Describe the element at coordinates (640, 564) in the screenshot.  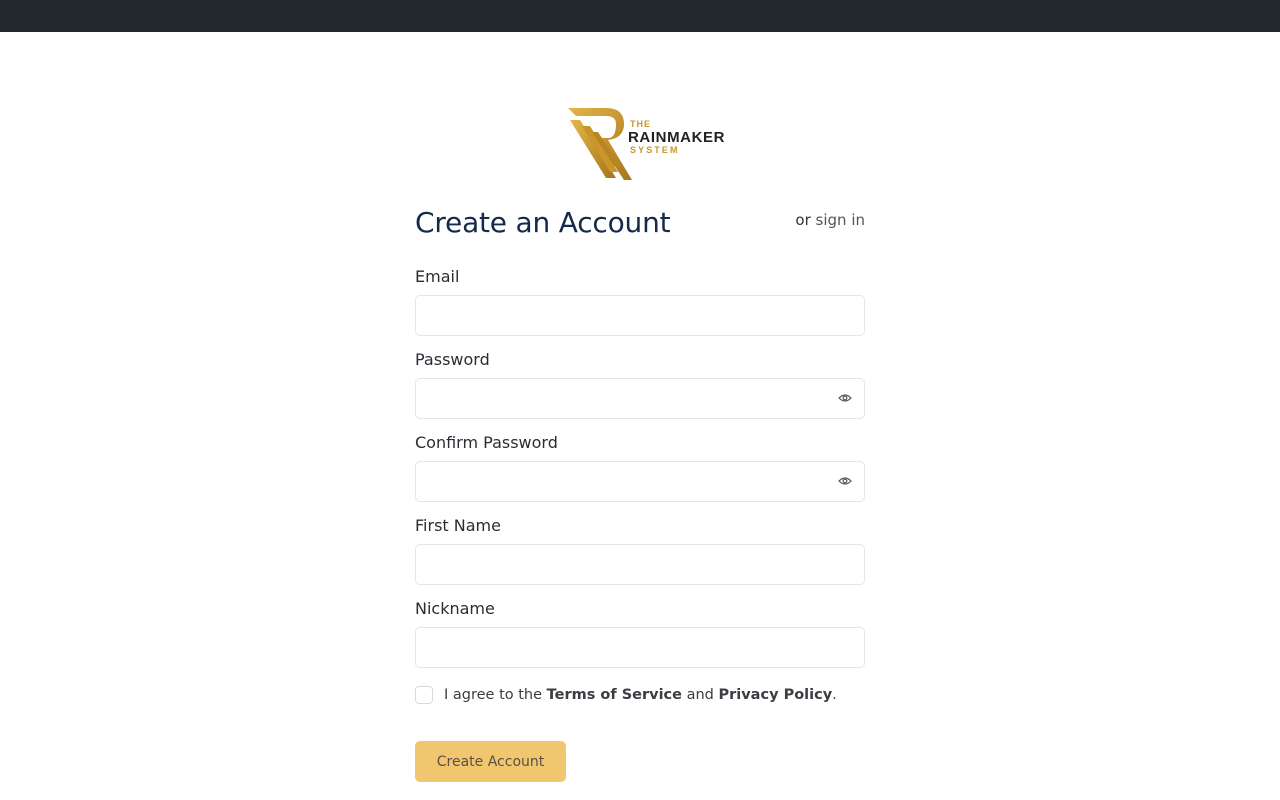
I see `first-name-field` at that location.